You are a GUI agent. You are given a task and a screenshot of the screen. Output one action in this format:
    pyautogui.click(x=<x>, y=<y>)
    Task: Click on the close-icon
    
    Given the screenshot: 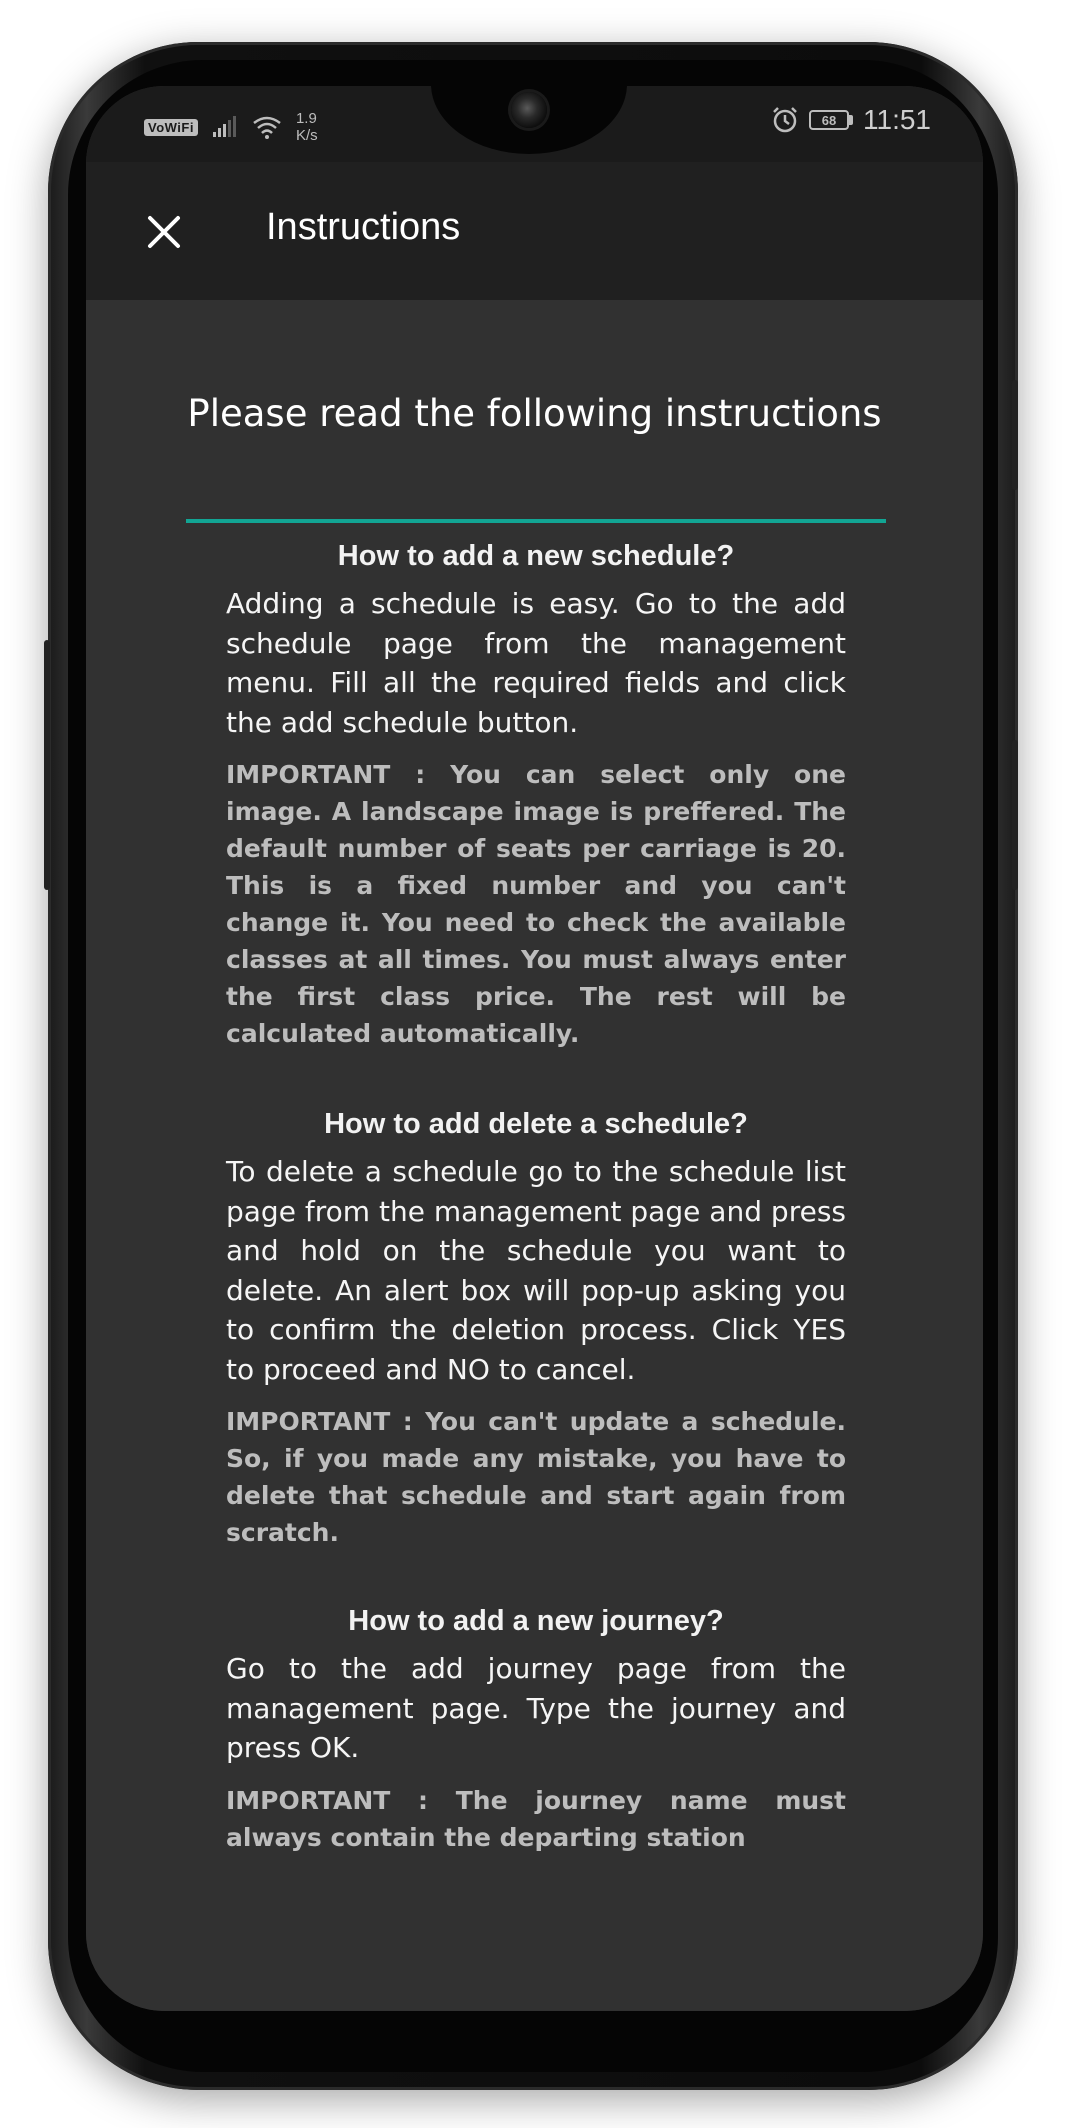 What is the action you would take?
    pyautogui.click(x=164, y=232)
    